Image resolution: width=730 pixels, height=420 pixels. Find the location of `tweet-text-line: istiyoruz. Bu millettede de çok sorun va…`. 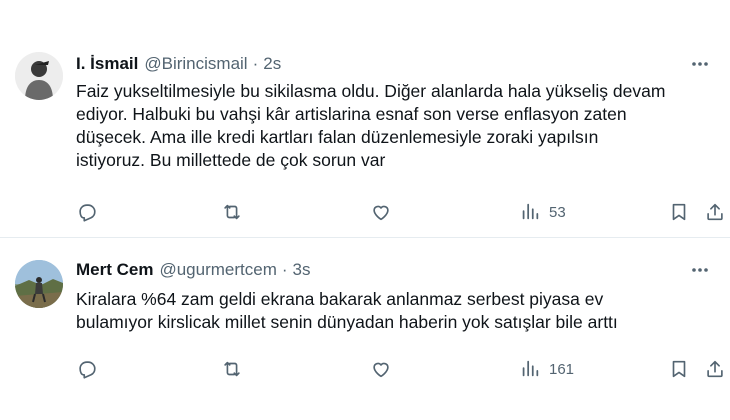

tweet-text-line: istiyoruz. Bu millettede de çok sorun va… is located at coordinates (231, 160).